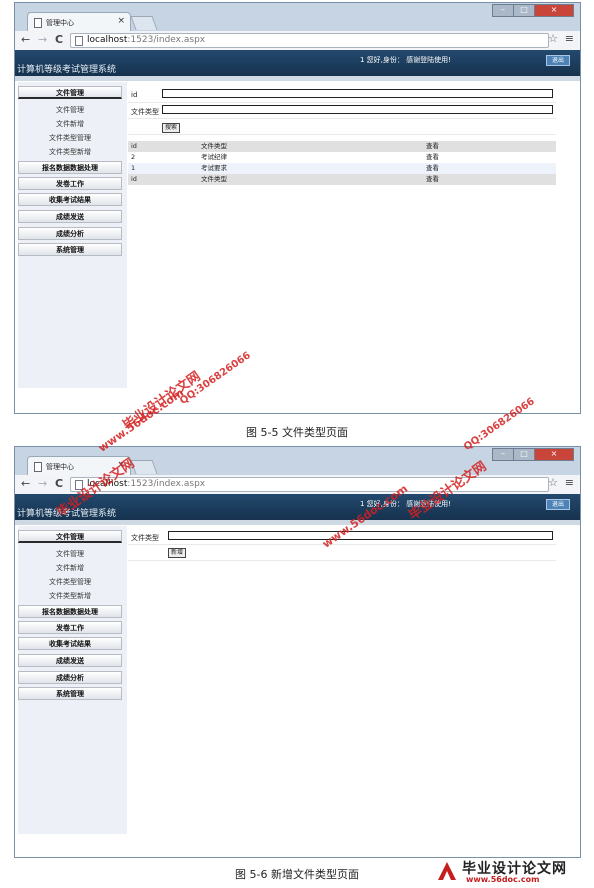 This screenshot has width=594, height=888. Describe the element at coordinates (511, 872) in the screenshot. I see `site-brand-logo: 毕业设计论文网 www.56doc.com` at that location.